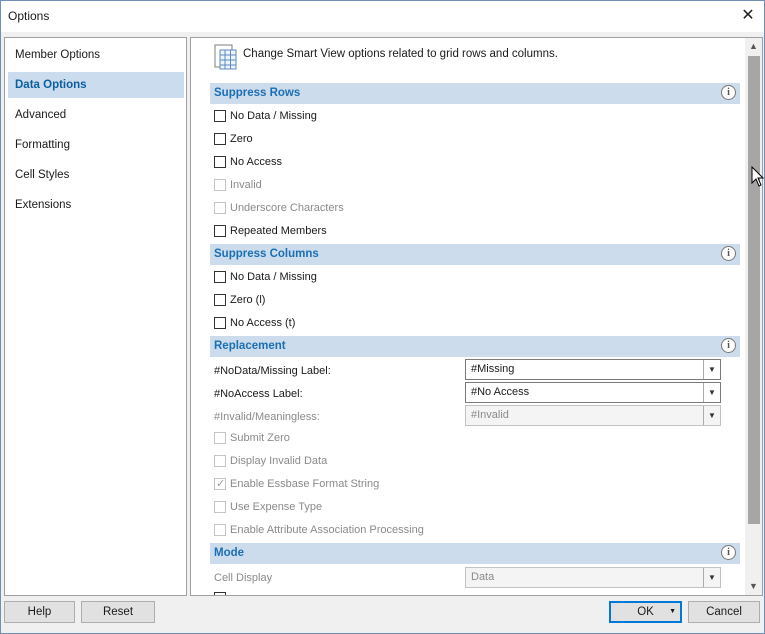  Describe the element at coordinates (96, 205) in the screenshot. I see `nav-item-extensions: Extensions` at that location.